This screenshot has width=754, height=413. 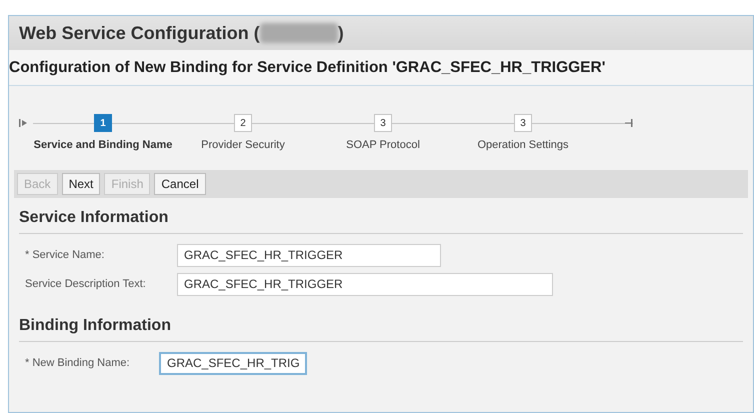 I want to click on page-subtitle: Configuration of New Binding for Service Definition 'GRAC_SFEC_HR_TRIGGER', so click(x=307, y=68).